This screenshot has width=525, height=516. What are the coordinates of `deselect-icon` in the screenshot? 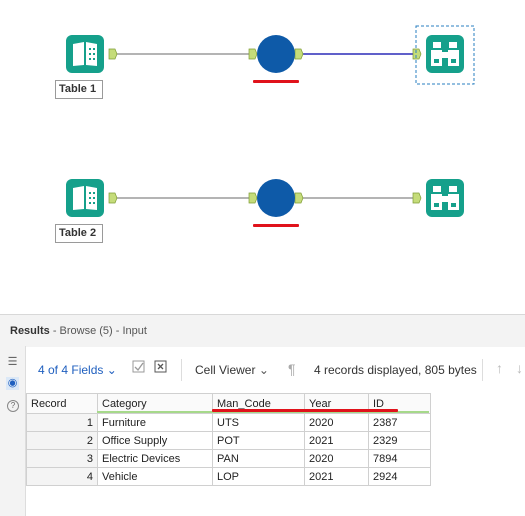 It's located at (161, 367).